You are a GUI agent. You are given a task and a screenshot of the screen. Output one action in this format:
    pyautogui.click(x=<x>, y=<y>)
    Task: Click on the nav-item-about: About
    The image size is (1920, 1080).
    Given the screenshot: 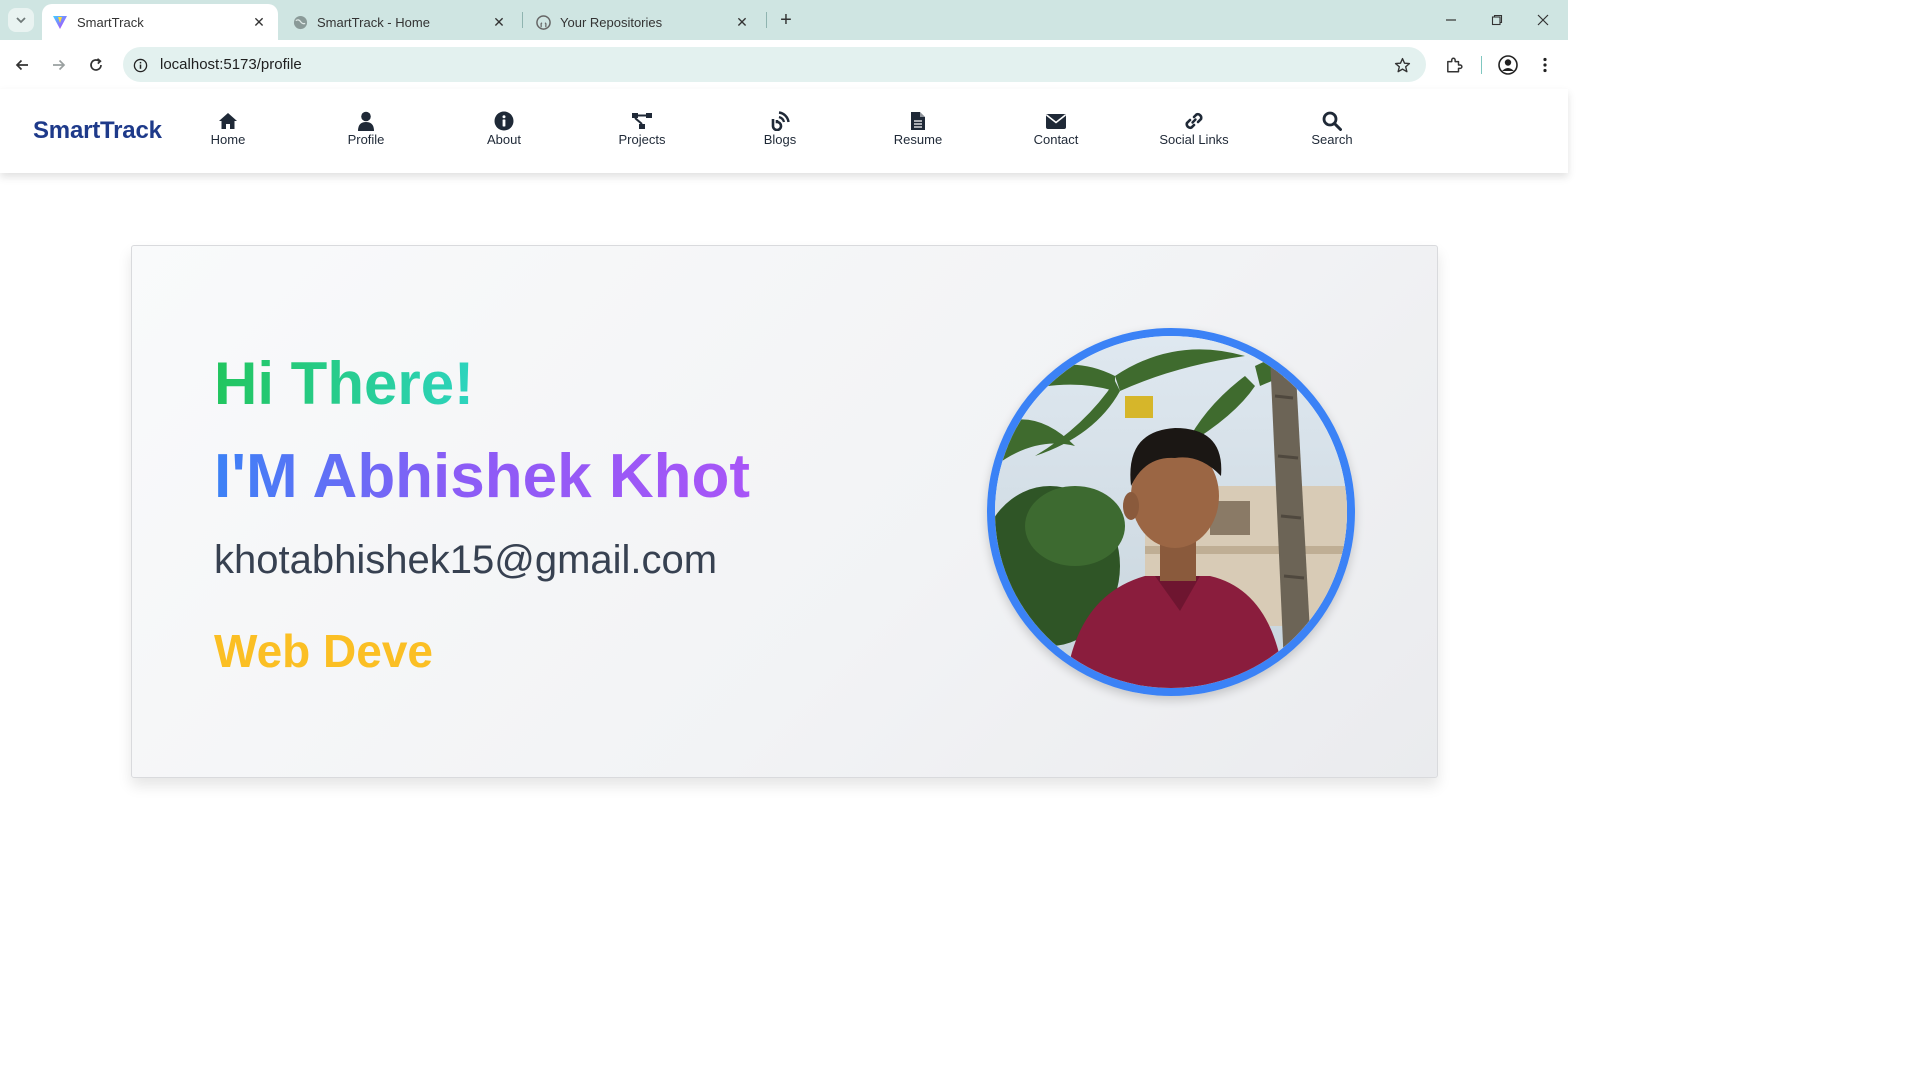 What is the action you would take?
    pyautogui.click(x=504, y=128)
    